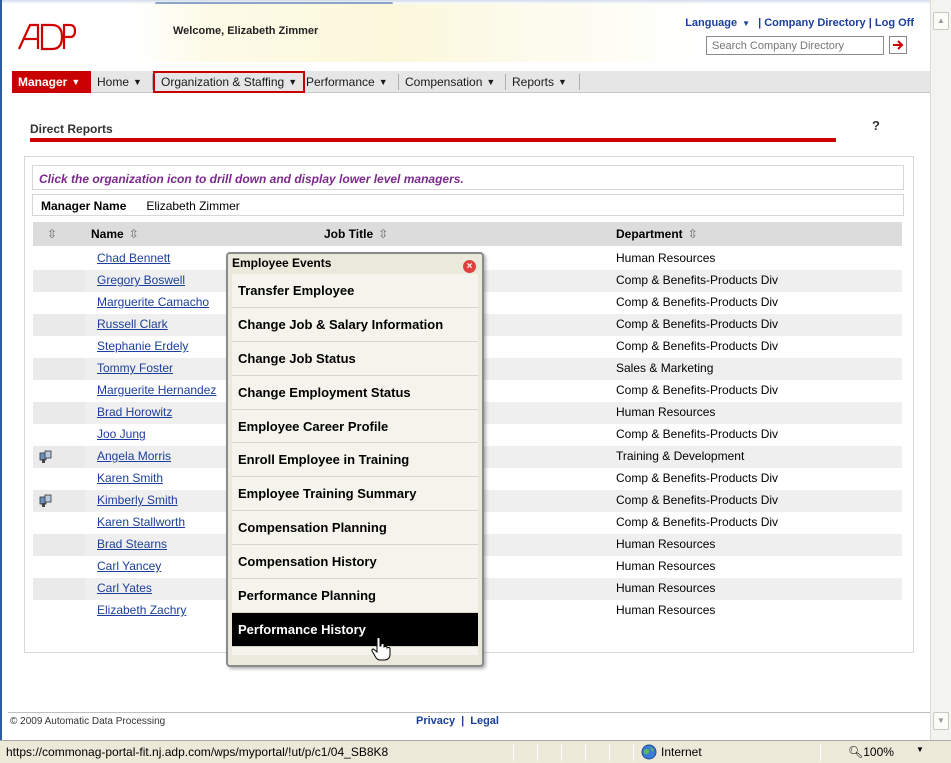 Image resolution: width=951 pixels, height=763 pixels. I want to click on footer-divider, so click(469, 712).